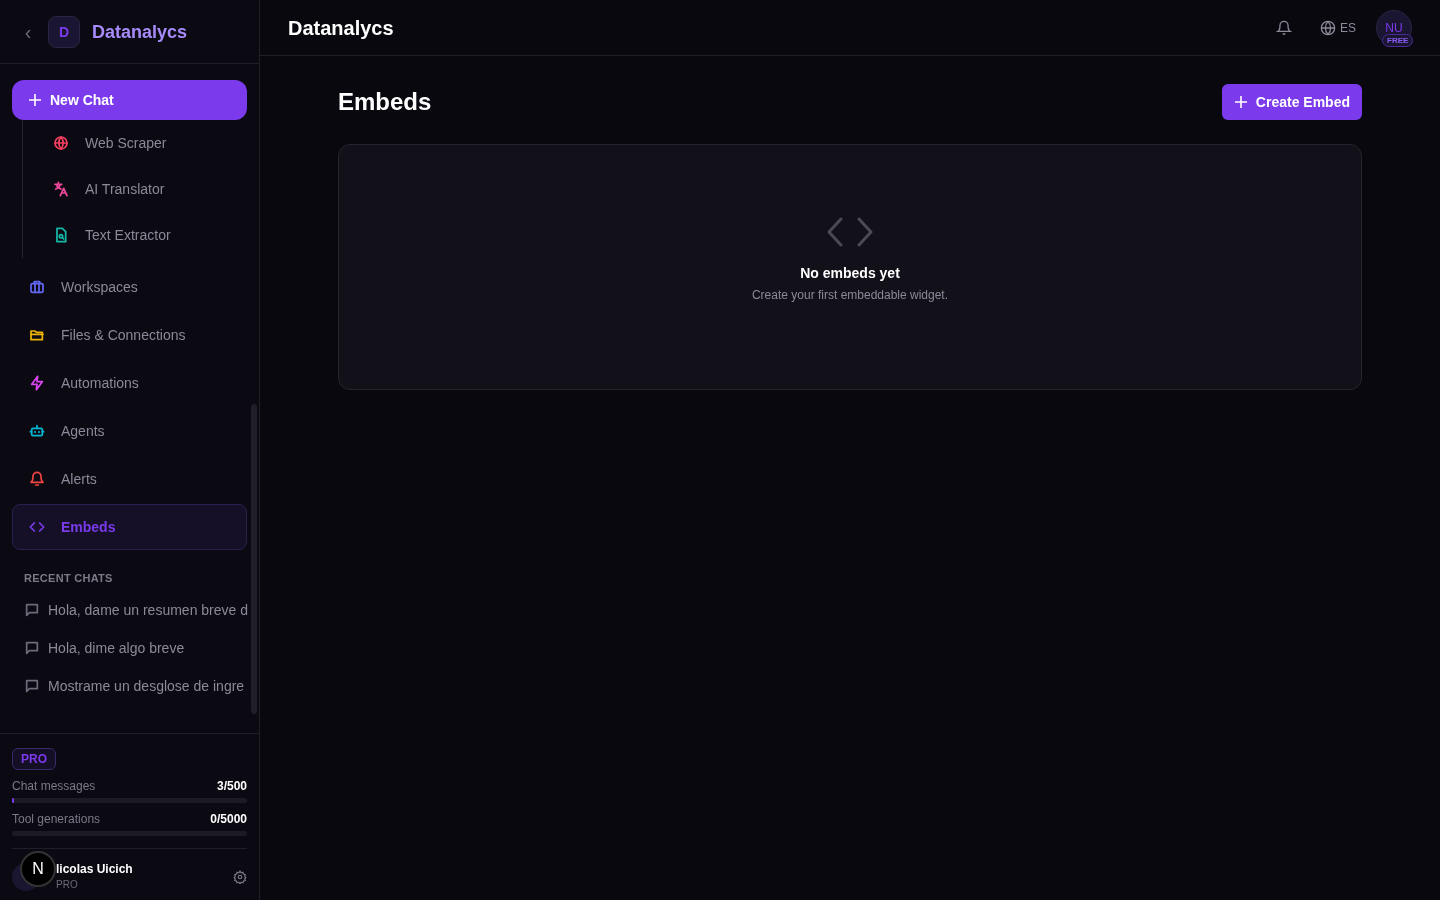 This screenshot has height=900, width=1440. Describe the element at coordinates (129, 335) in the screenshot. I see `nav-item: Files & Connections` at that location.